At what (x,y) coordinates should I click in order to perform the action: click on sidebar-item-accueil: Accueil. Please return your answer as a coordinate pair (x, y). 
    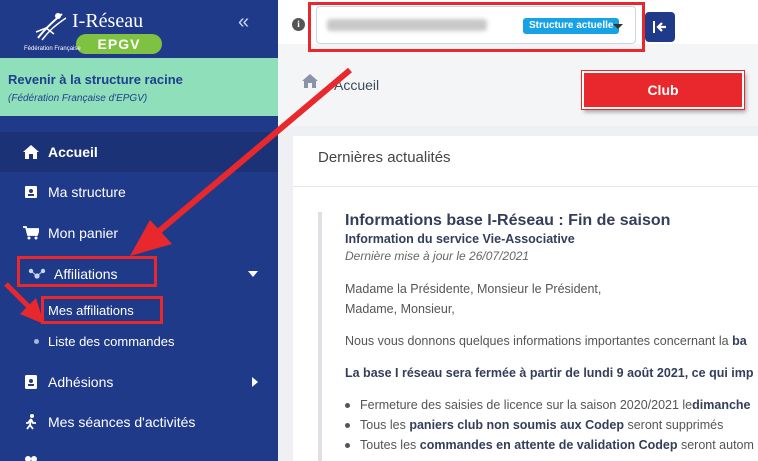
    Looking at the image, I should click on (139, 152).